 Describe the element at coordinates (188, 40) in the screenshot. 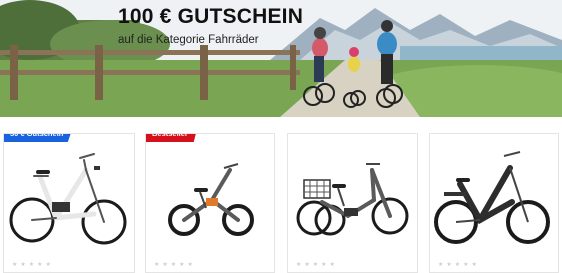

I see `promo-subtitle: auf die Kategorie Fahrräder` at that location.